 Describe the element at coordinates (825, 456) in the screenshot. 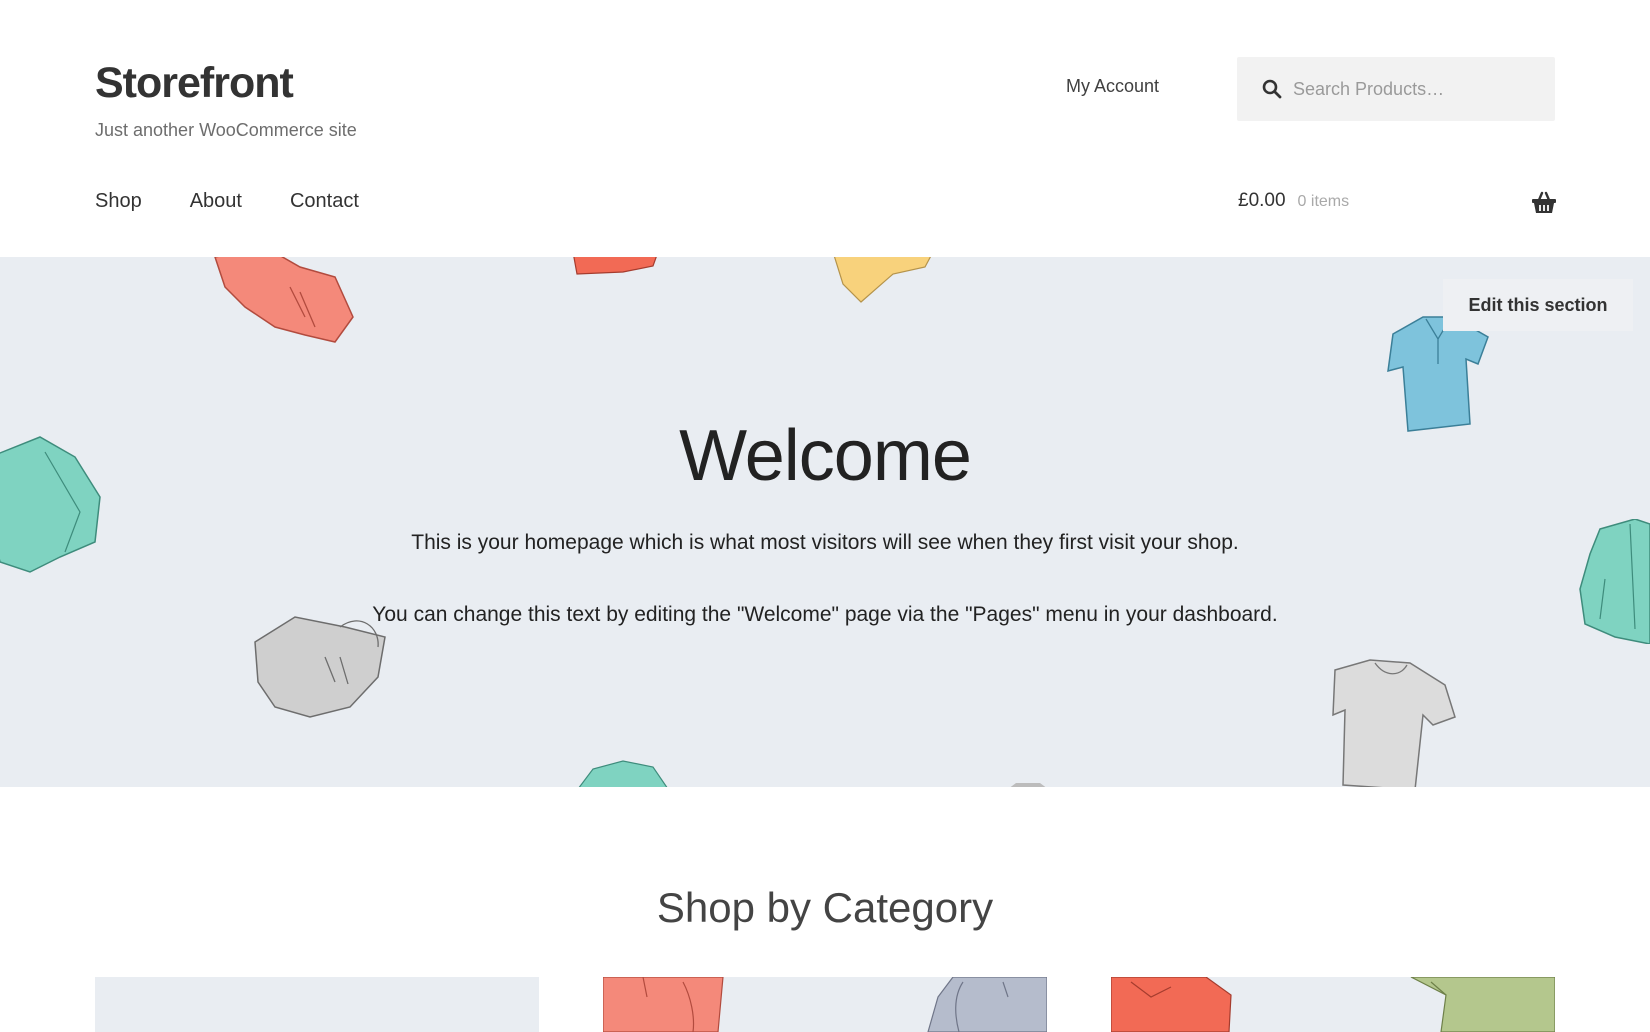

I see `hero-title: Welcome` at that location.